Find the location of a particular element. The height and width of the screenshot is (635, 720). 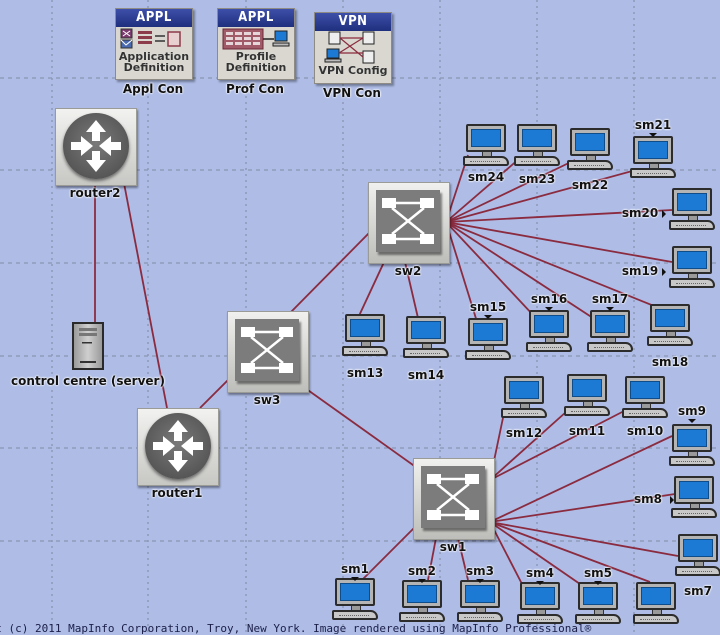

control-centre-label: control centre (server) is located at coordinates (88, 381).